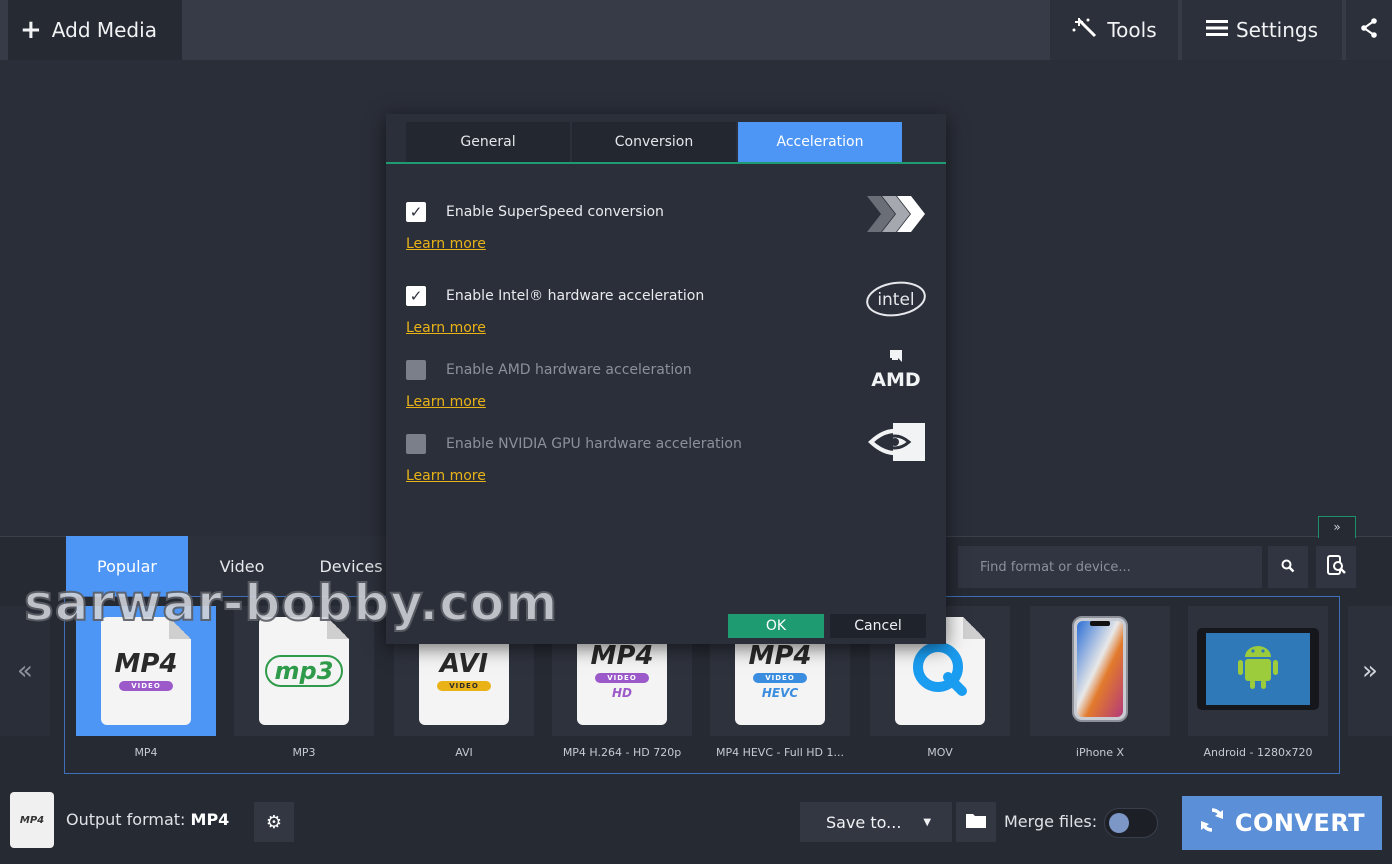  I want to click on refresh-icon, so click(1212, 823).